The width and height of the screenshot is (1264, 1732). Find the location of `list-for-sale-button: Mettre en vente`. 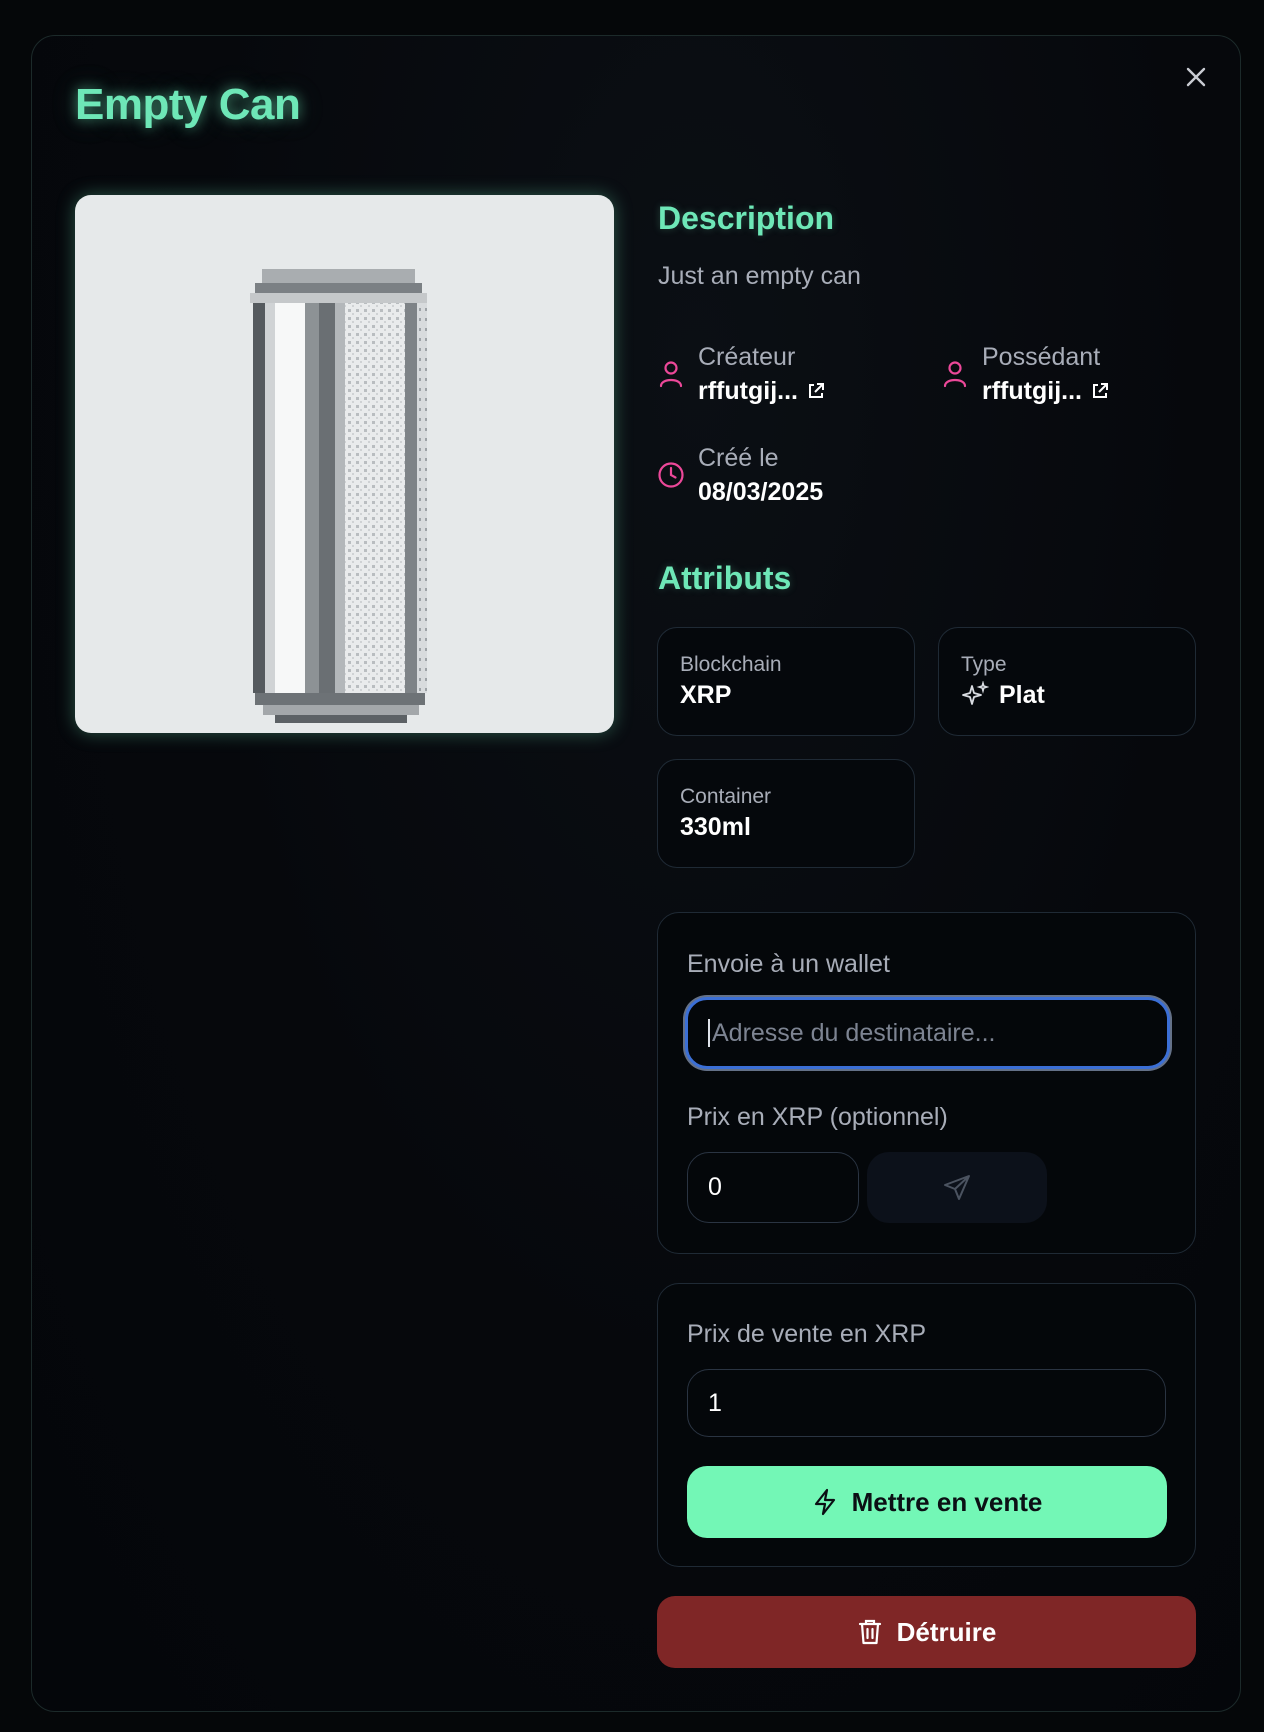

list-for-sale-button: Mettre en vente is located at coordinates (927, 1502).